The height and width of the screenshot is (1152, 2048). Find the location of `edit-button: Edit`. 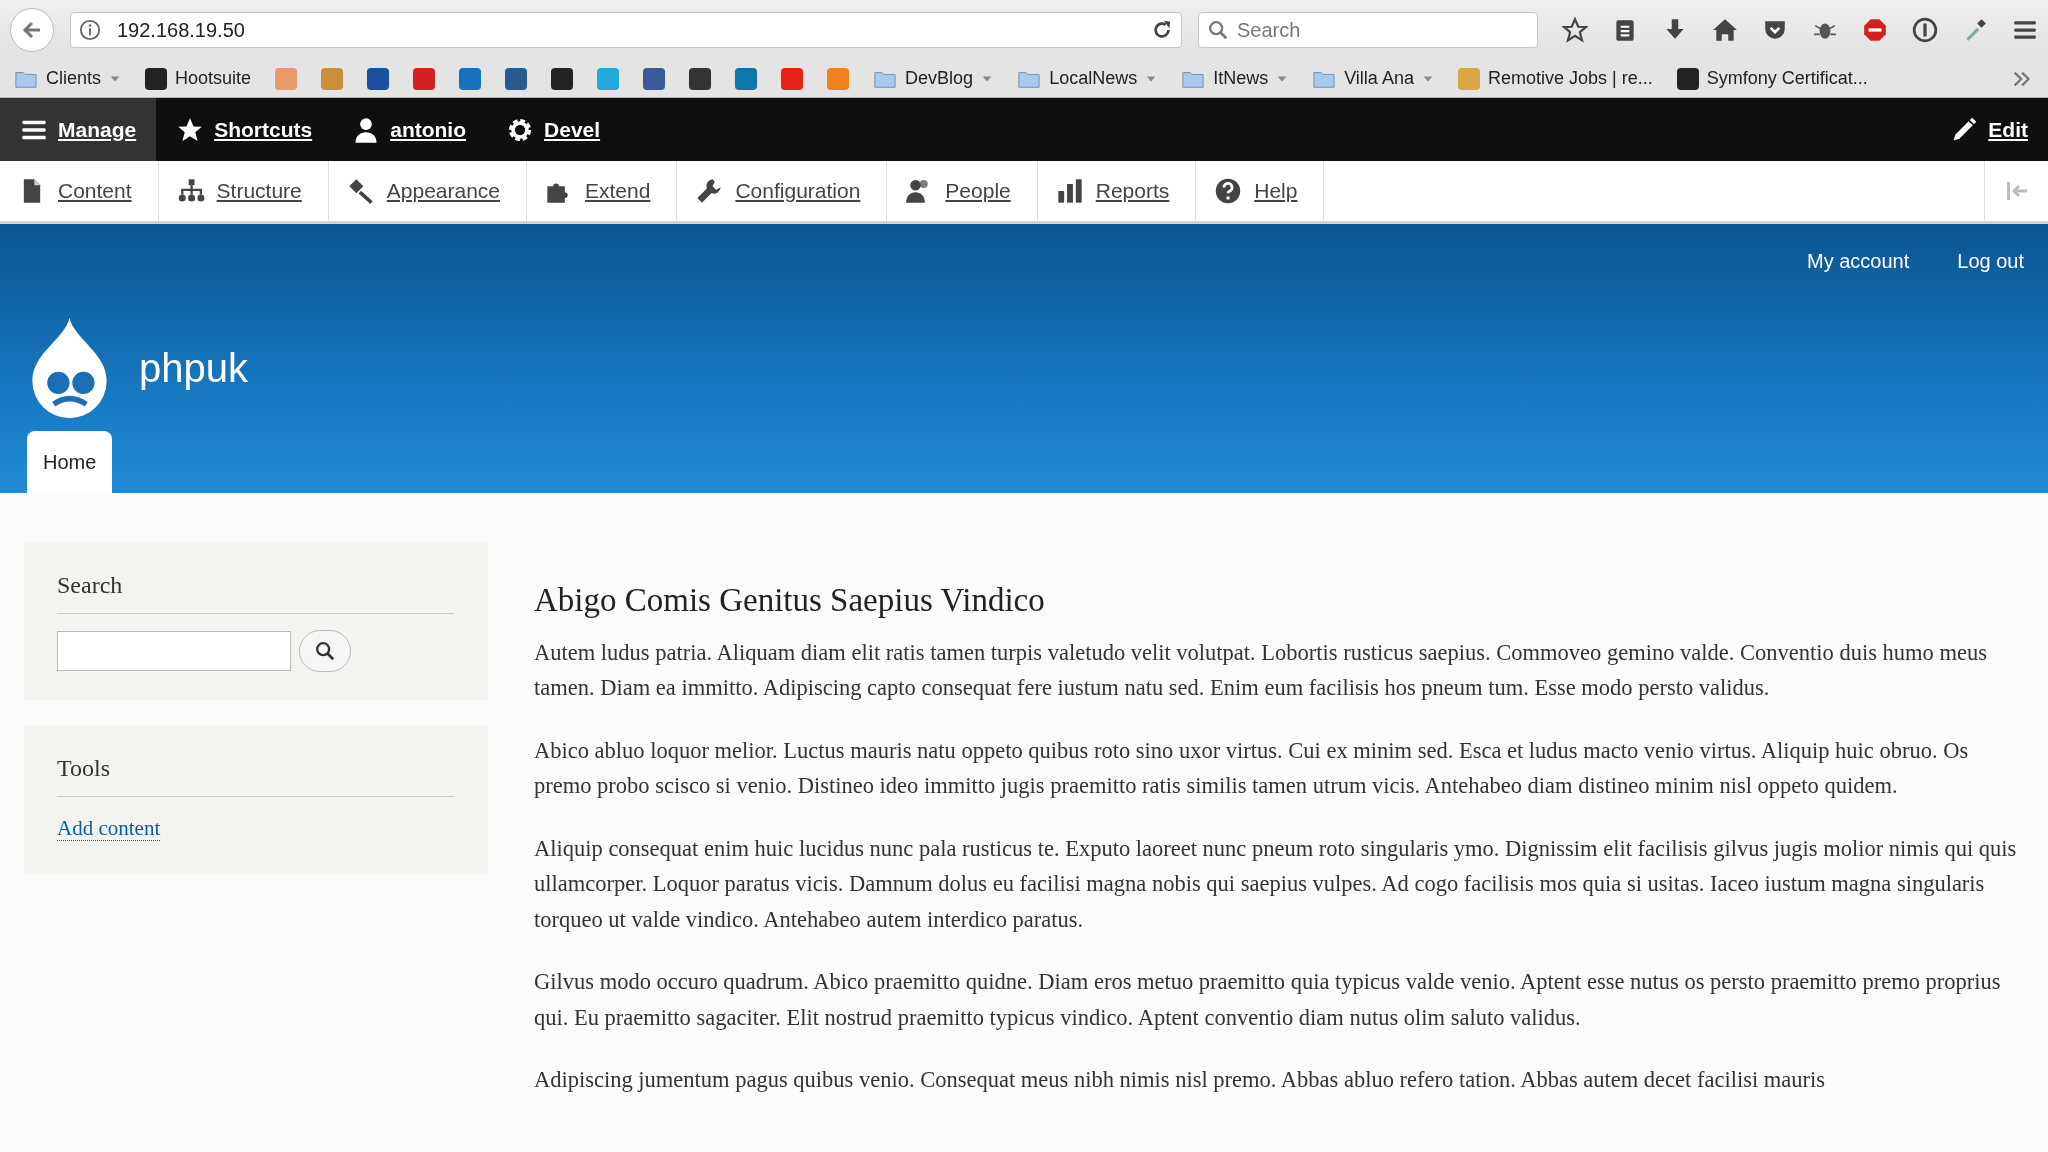

edit-button: Edit is located at coordinates (1989, 129).